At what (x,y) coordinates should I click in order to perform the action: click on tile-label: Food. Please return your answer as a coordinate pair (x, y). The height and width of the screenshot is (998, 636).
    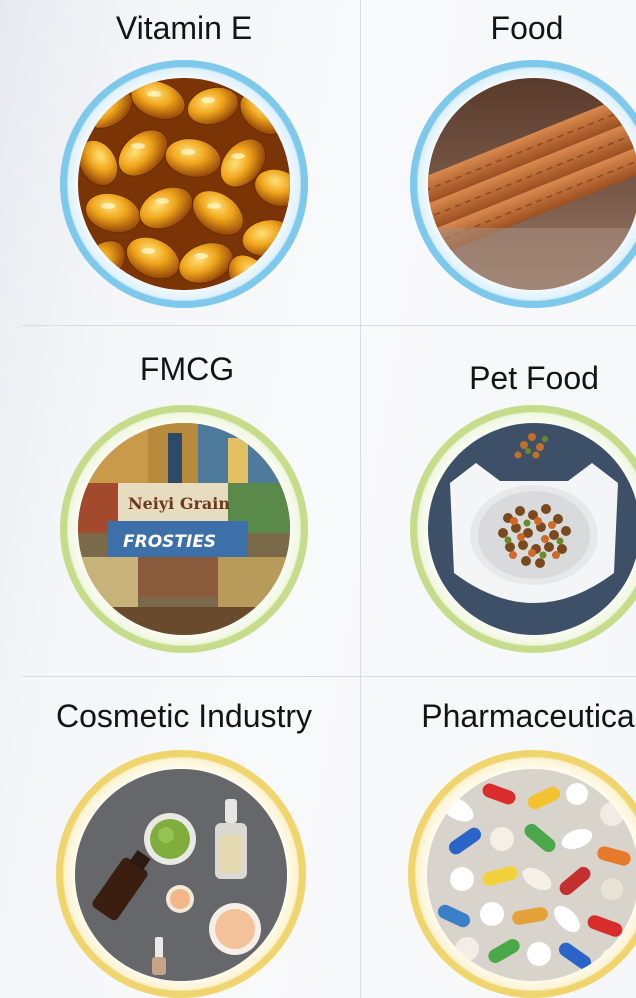
    Looking at the image, I should click on (527, 28).